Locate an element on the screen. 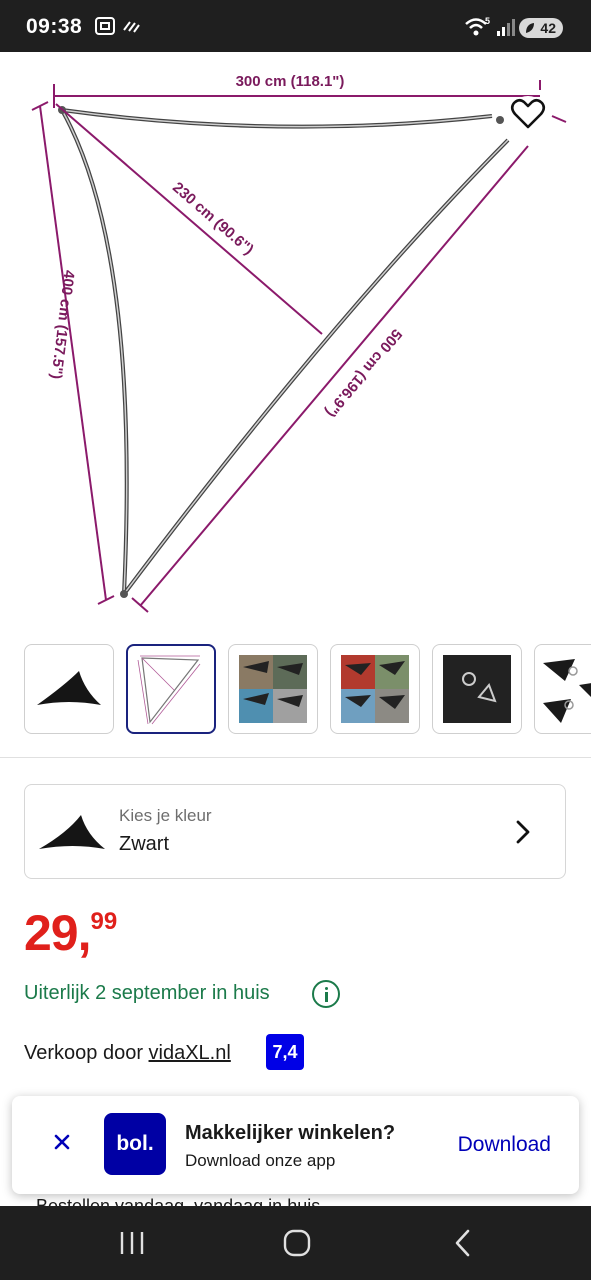  wifi-icon: 5 is located at coordinates (477, 26).